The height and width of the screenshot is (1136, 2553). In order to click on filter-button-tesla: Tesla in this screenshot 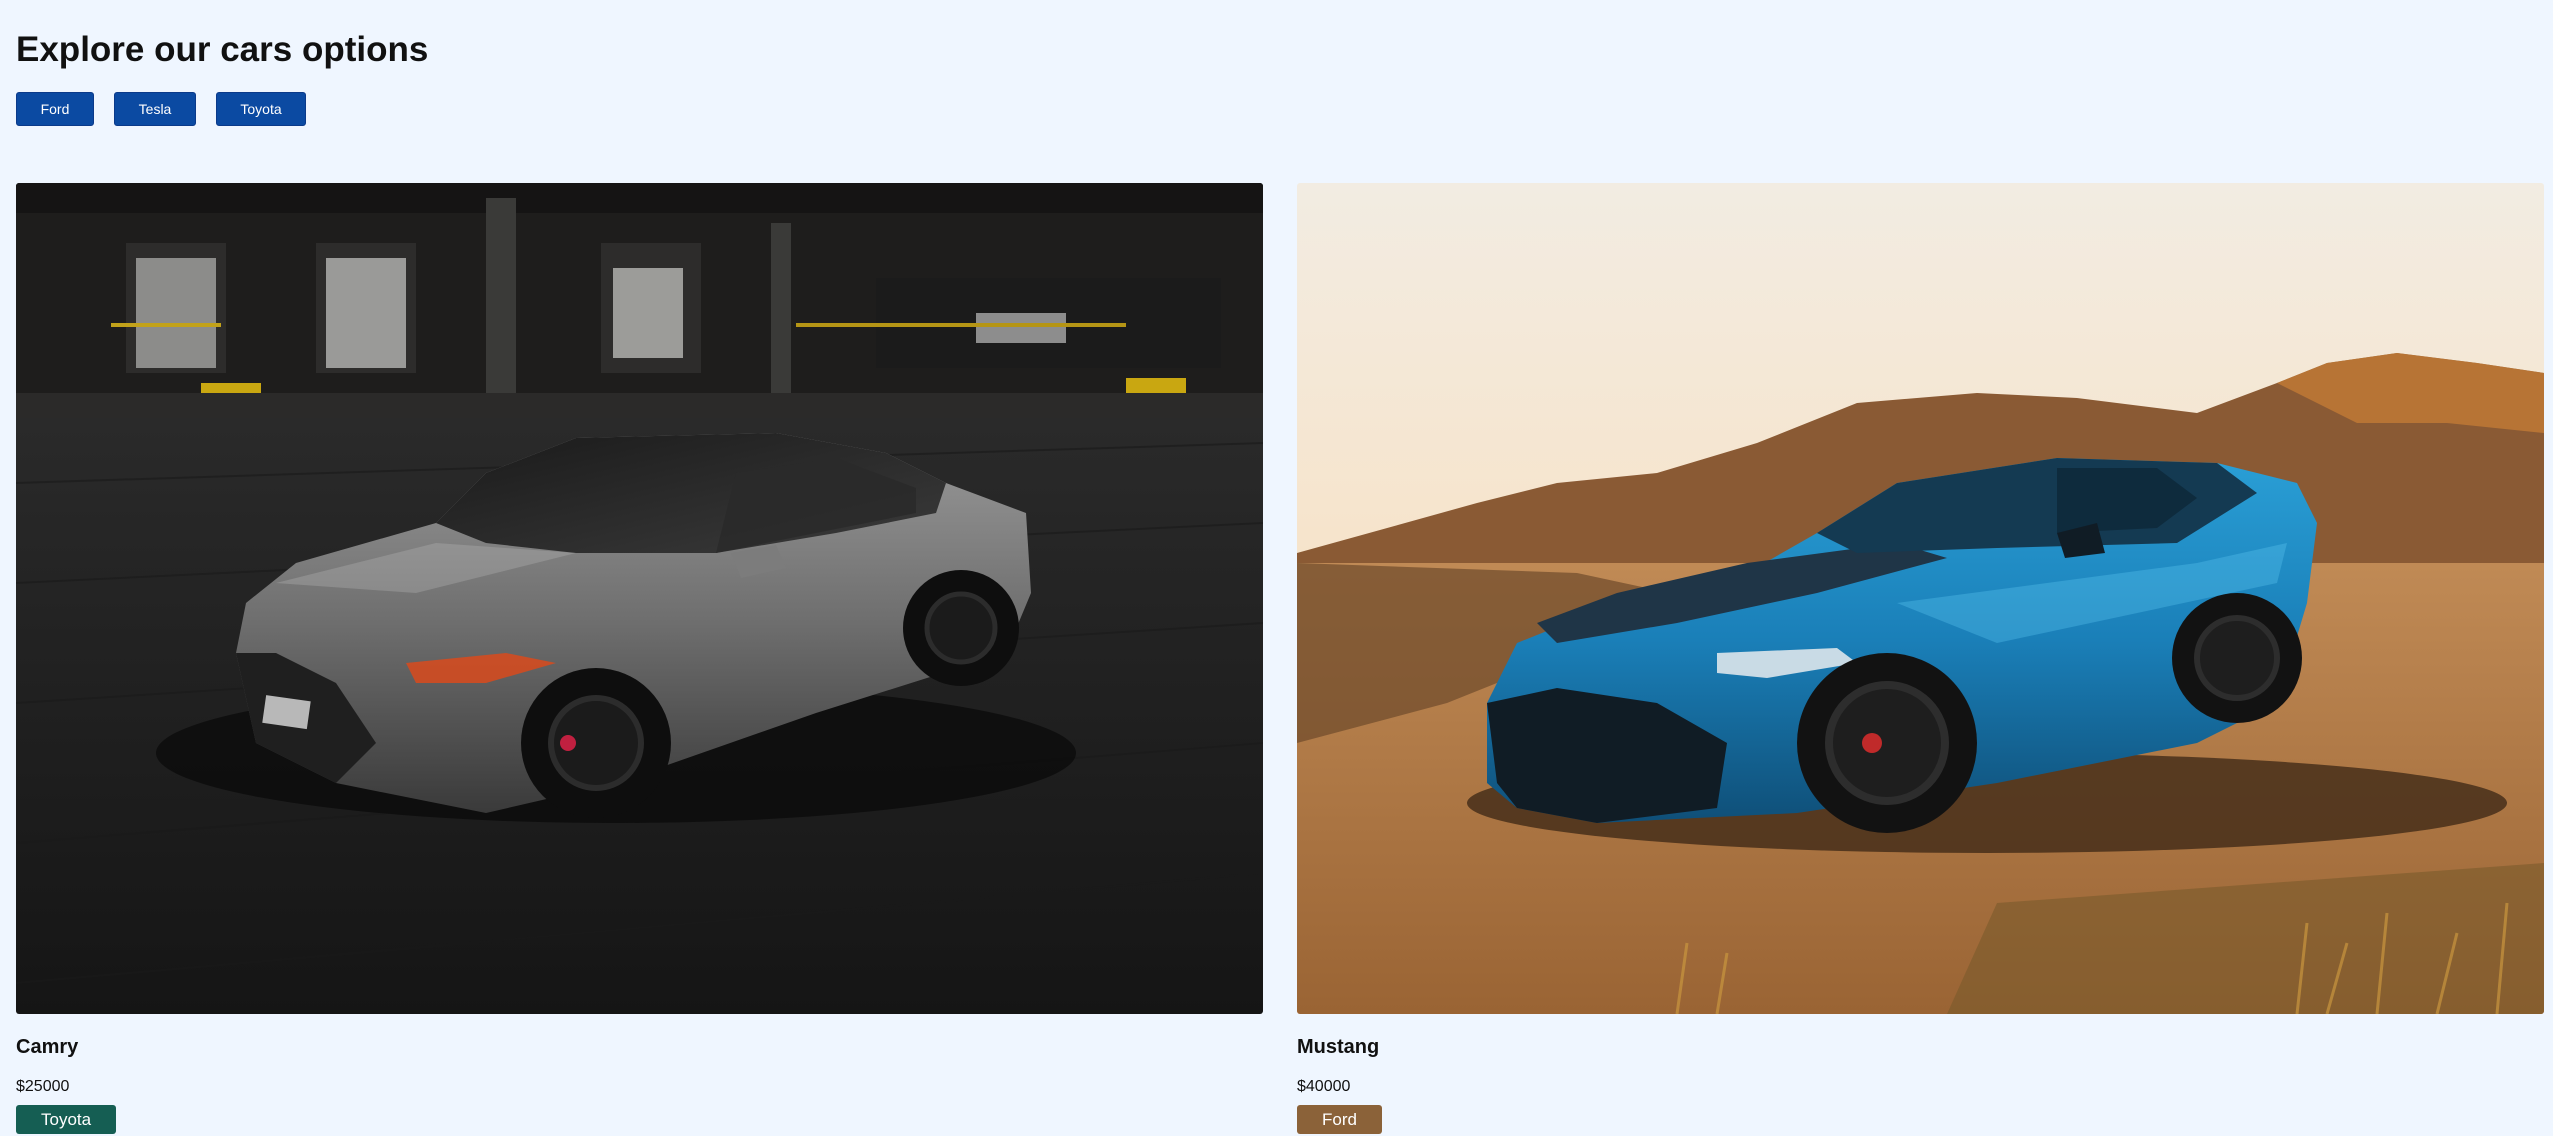, I will do `click(155, 109)`.